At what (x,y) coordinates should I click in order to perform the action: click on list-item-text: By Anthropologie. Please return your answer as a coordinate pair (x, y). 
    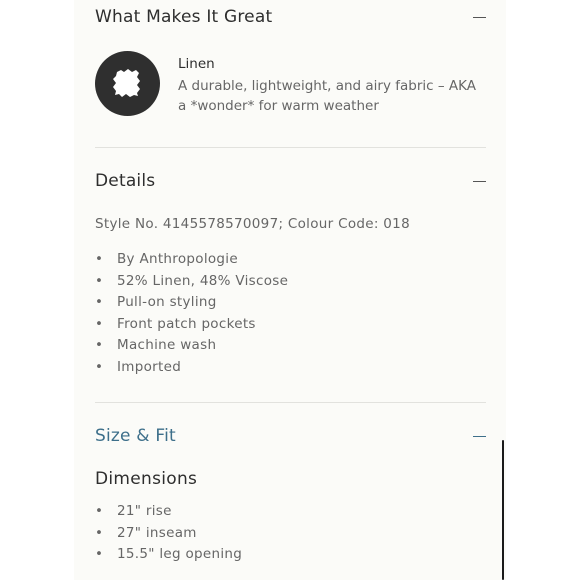
    Looking at the image, I should click on (177, 259).